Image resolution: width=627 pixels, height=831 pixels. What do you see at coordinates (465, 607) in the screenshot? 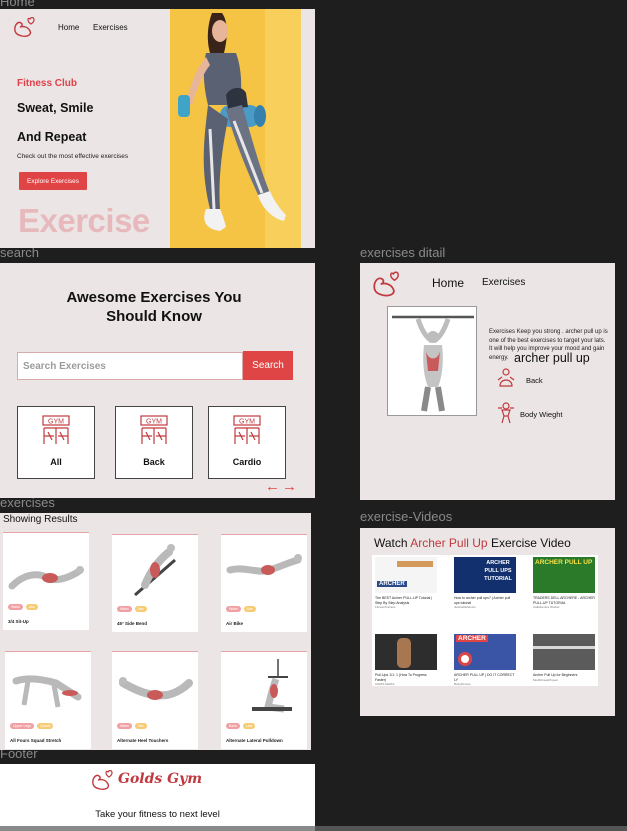
I see `video-channel: JustCalisthenics` at bounding box center [465, 607].